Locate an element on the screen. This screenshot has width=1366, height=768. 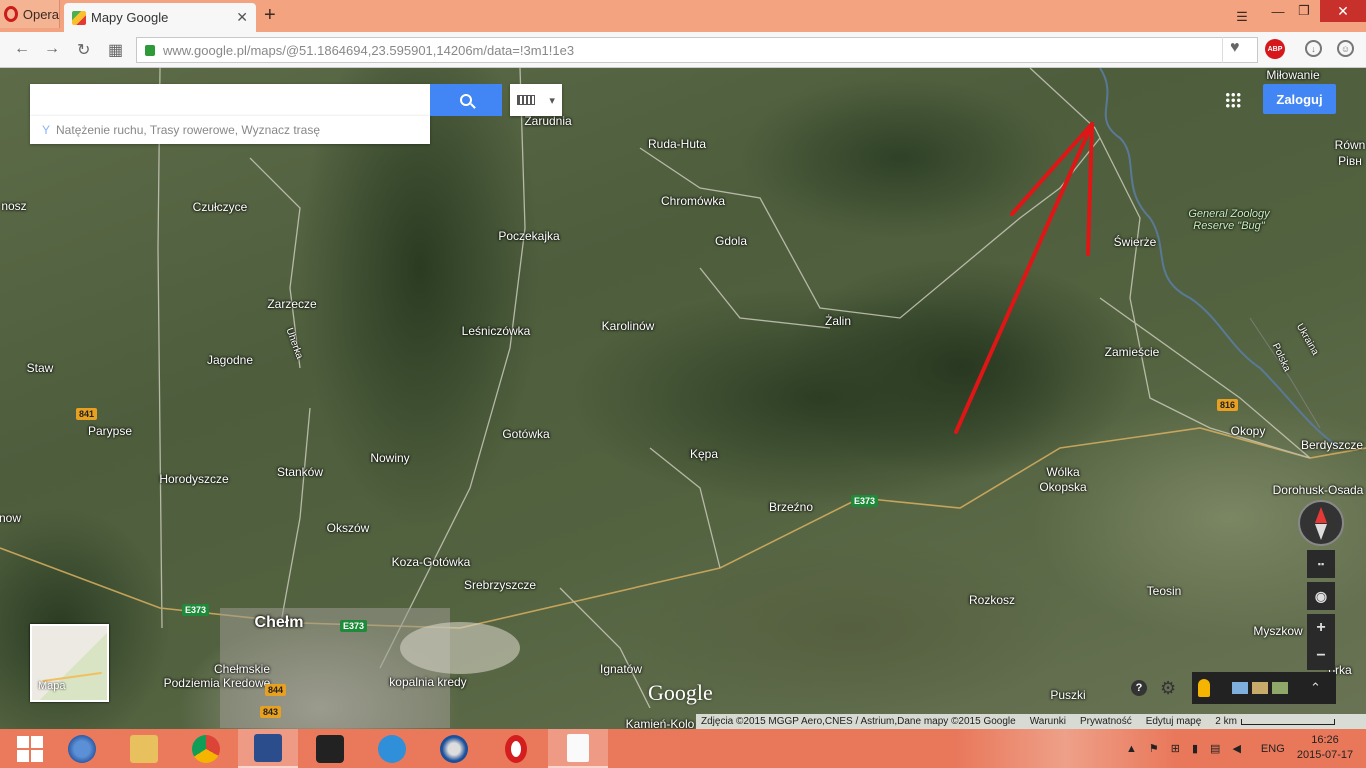
volume-icon: ◀ is located at coordinates (1236, 748).